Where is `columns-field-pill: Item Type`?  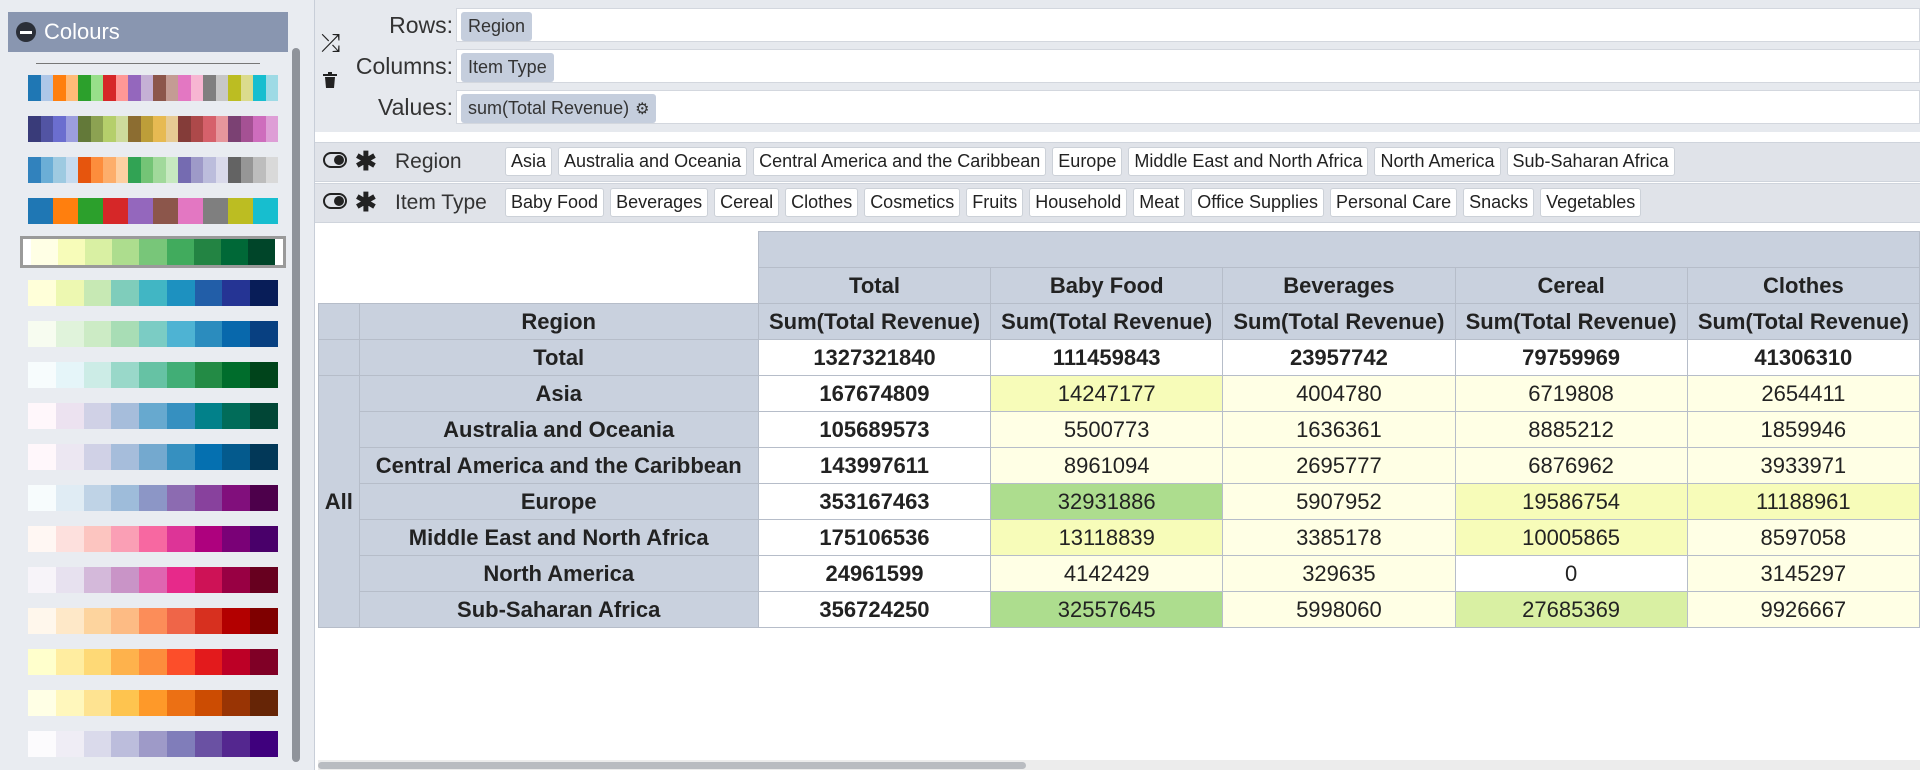
columns-field-pill: Item Type is located at coordinates (507, 67).